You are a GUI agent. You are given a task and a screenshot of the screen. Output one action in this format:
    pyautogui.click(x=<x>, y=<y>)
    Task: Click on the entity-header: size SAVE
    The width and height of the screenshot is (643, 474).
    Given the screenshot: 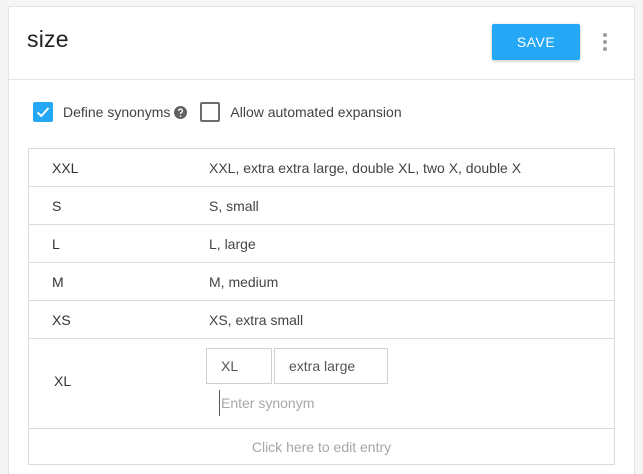 What is the action you would take?
    pyautogui.click(x=321, y=43)
    